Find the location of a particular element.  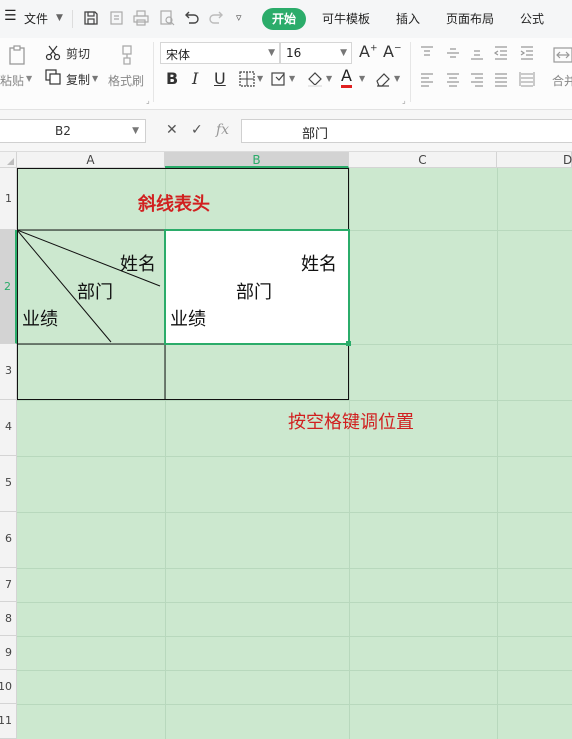

confirm-icon: ✓ is located at coordinates (197, 130).